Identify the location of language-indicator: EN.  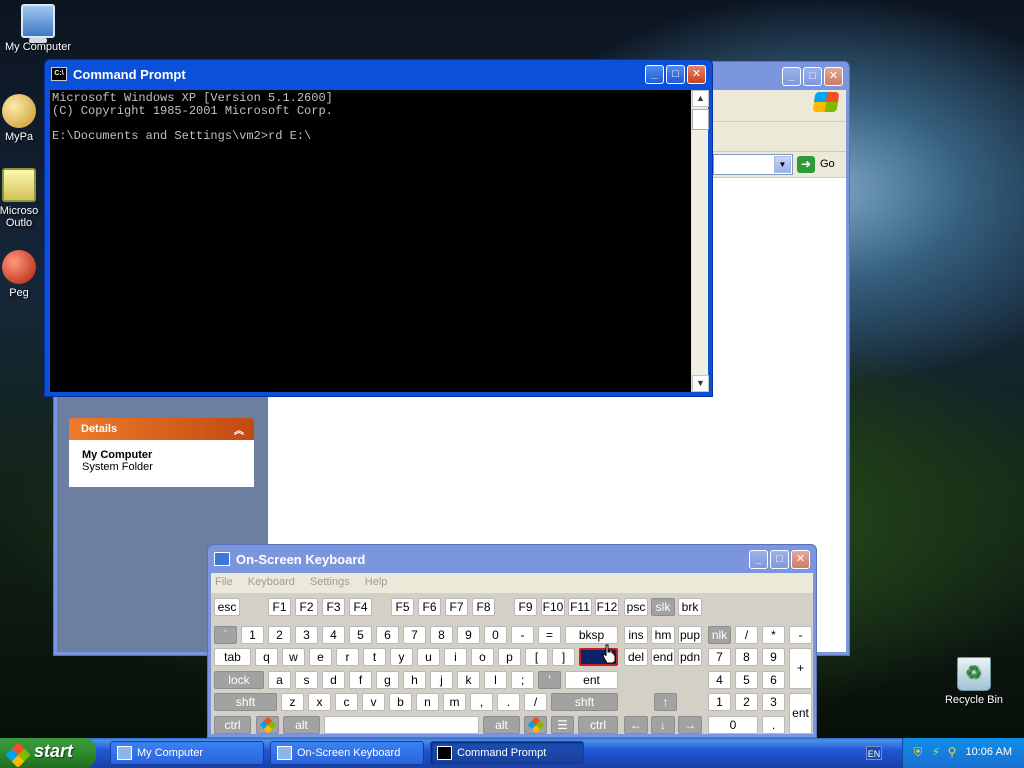
(874, 753).